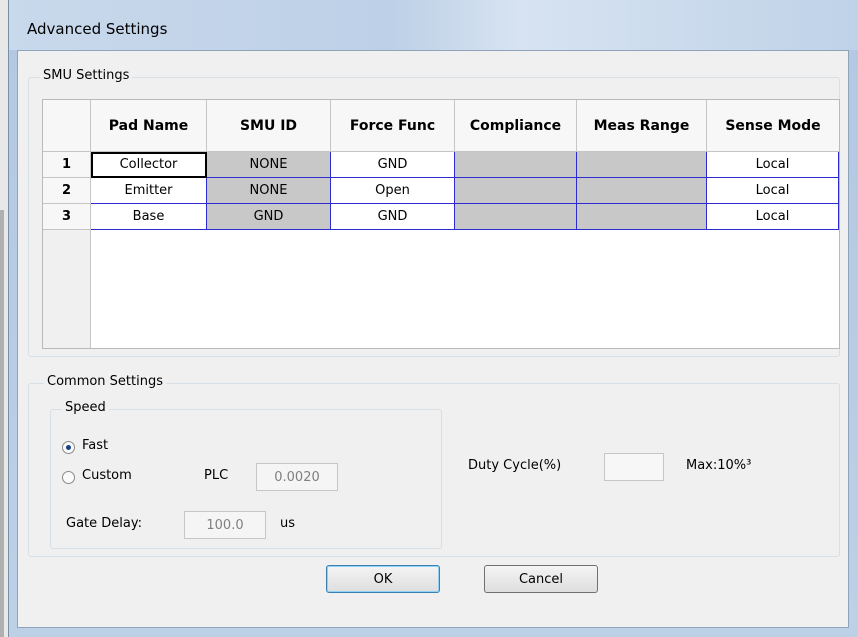  Describe the element at coordinates (104, 523) in the screenshot. I see `gate-delay-label: Gate Delay:` at that location.